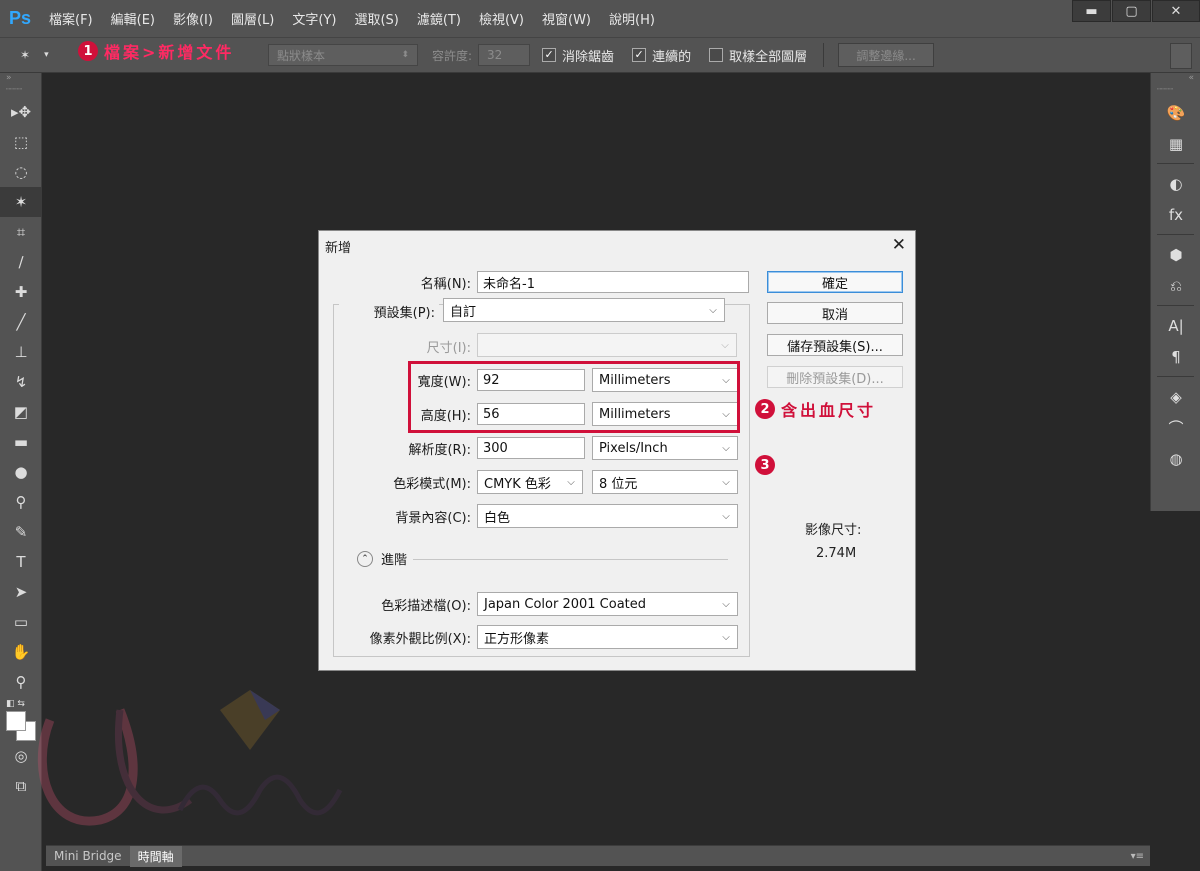 The image size is (1200, 871). Describe the element at coordinates (20, 79) in the screenshot. I see `collapse-icon: »` at that location.